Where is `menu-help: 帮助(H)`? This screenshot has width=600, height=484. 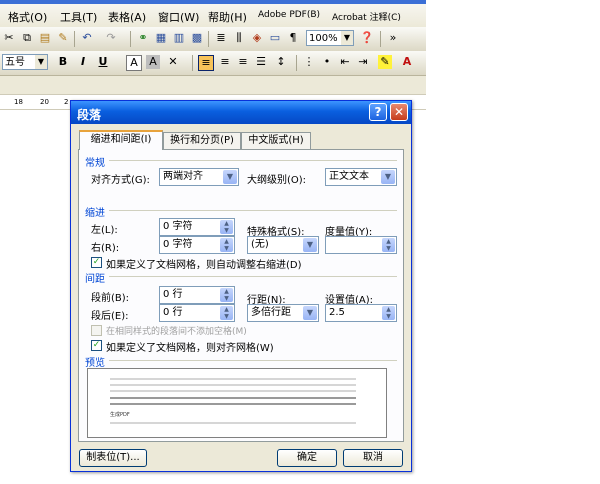 menu-help: 帮助(H) is located at coordinates (227, 17).